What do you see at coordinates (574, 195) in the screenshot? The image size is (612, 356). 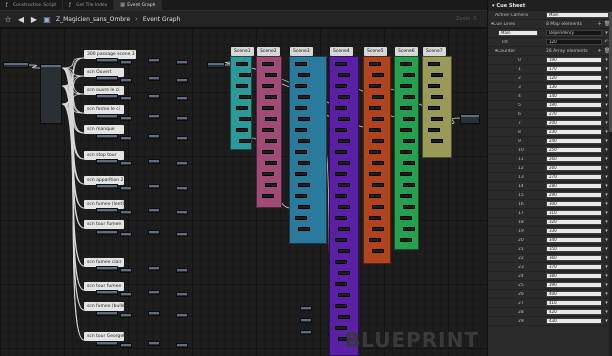 I see `element-value-field: 290` at bounding box center [574, 195].